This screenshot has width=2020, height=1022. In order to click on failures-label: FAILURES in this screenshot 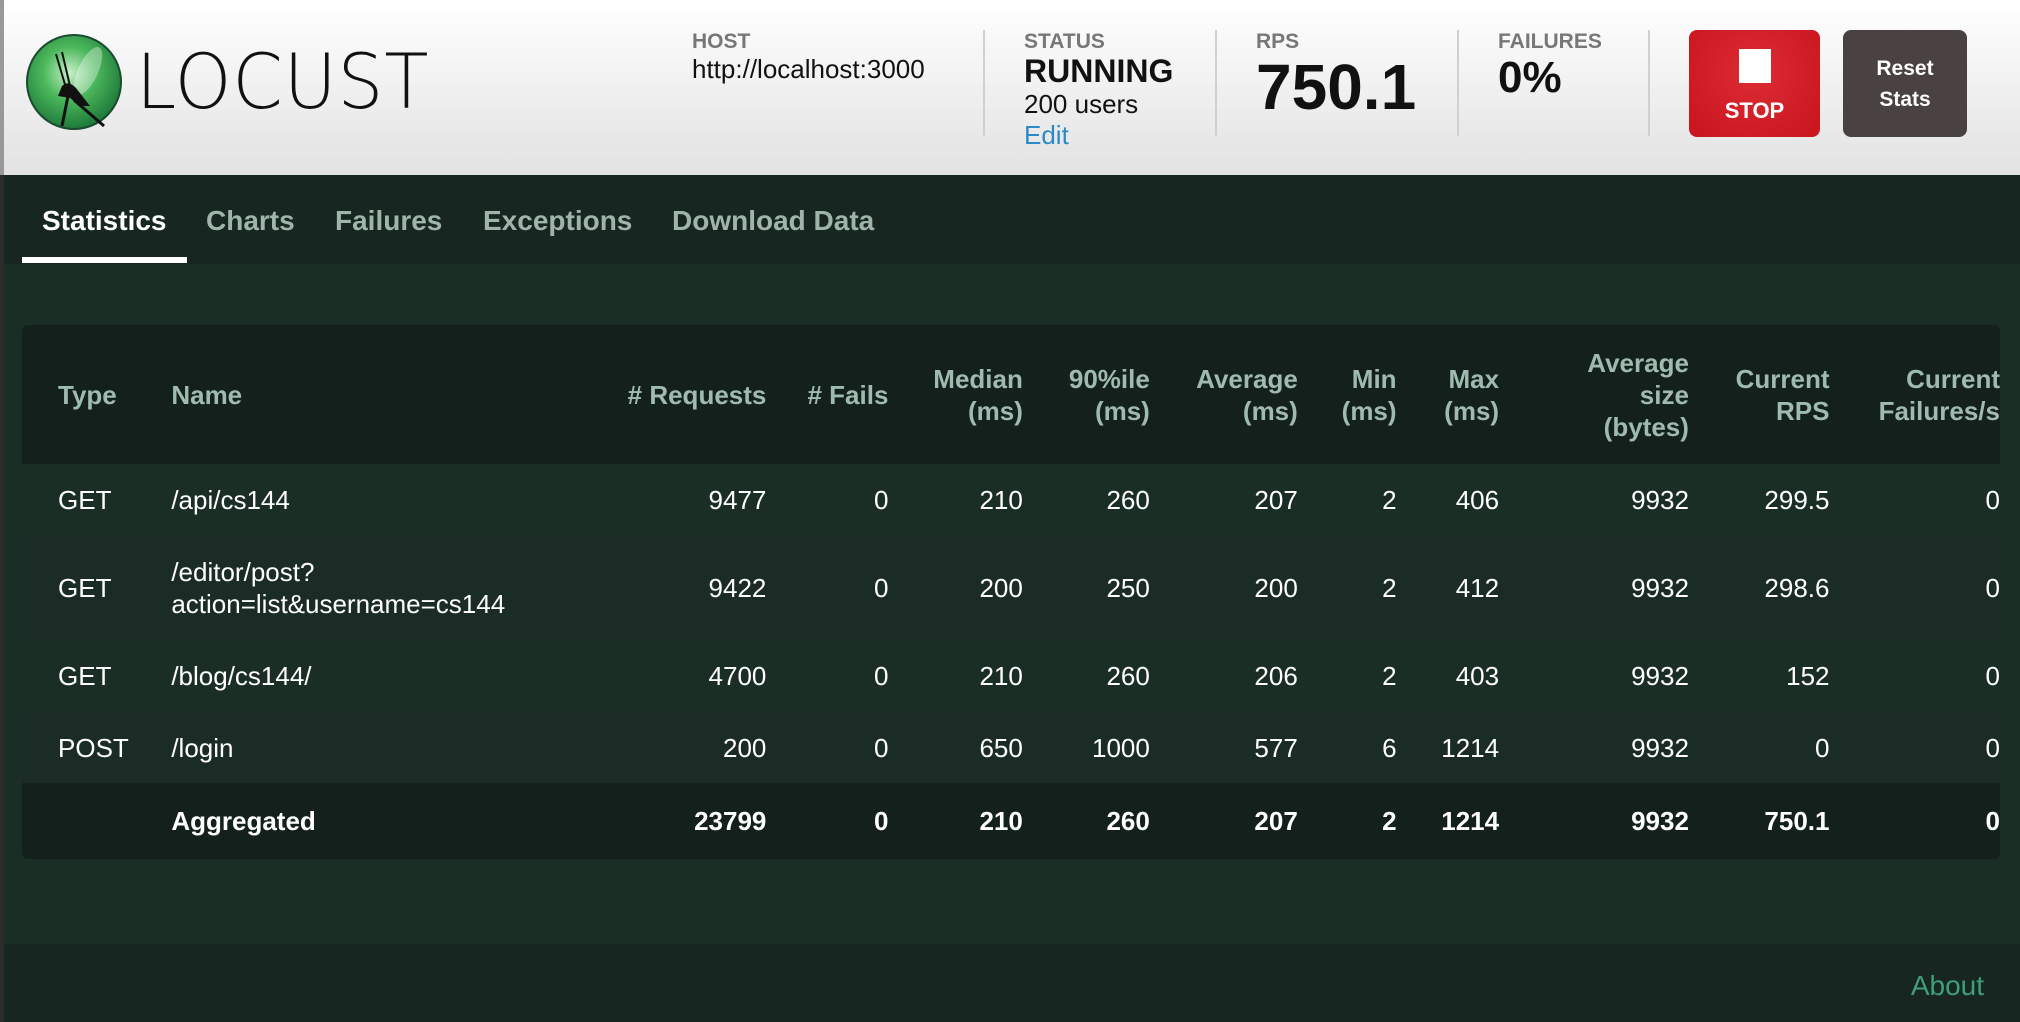, I will do `click(1550, 41)`.